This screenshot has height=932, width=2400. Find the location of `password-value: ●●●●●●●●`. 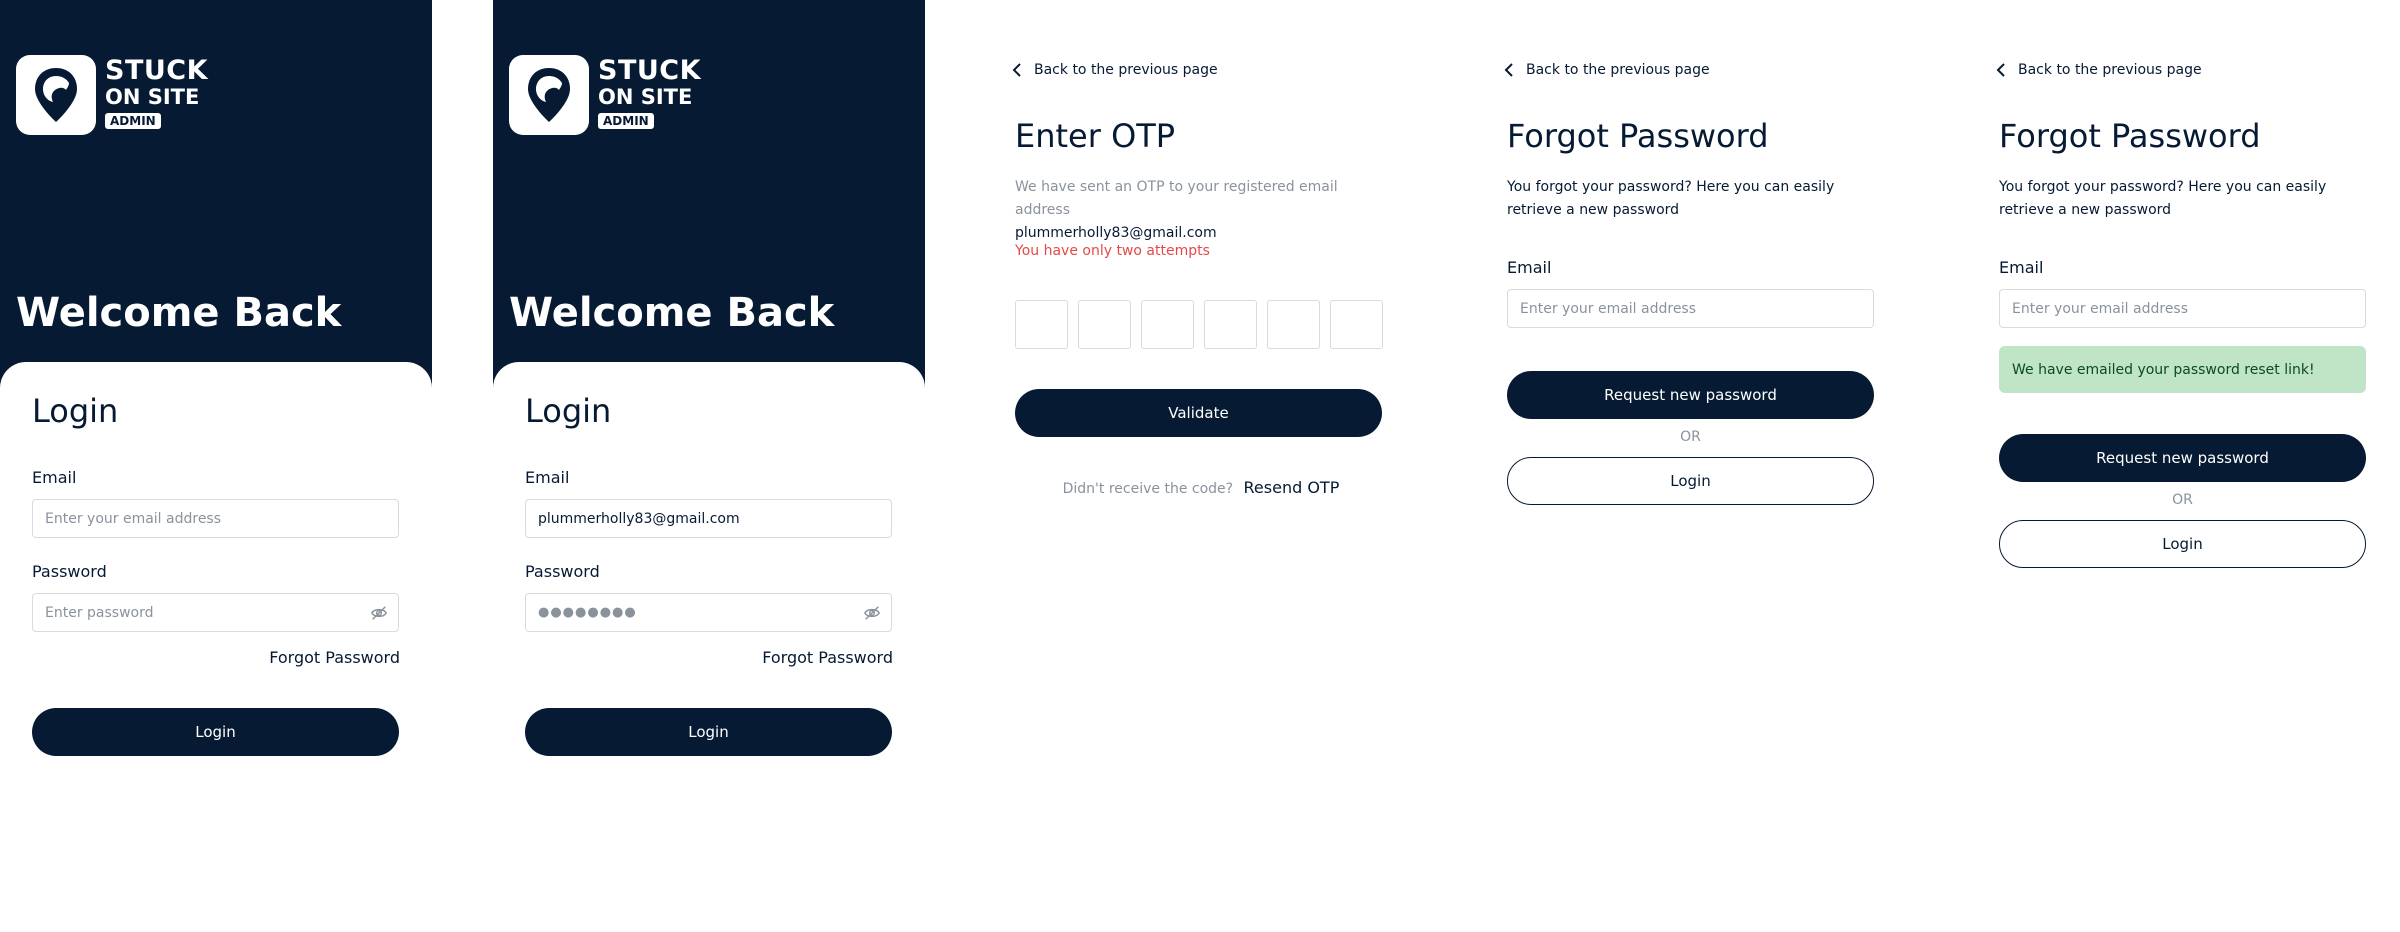

password-value: ●●●●●●●● is located at coordinates (587, 612).